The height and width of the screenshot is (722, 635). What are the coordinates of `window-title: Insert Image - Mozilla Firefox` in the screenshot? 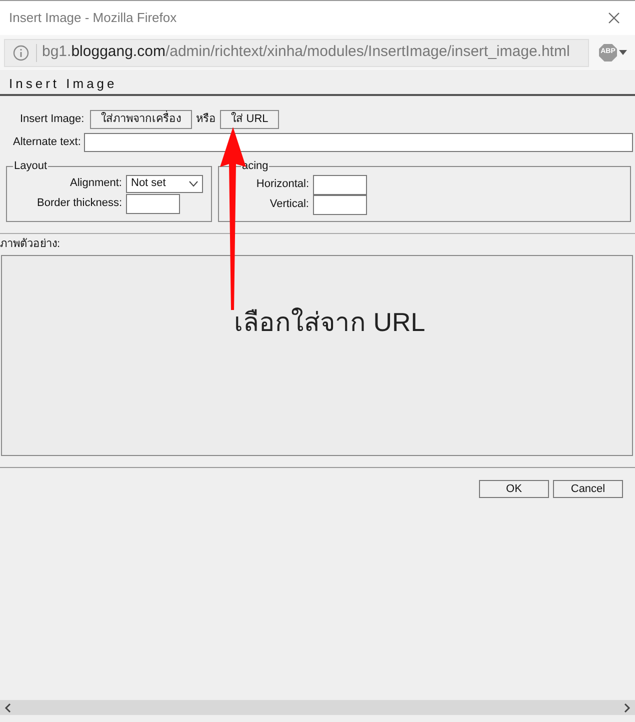 It's located at (93, 18).